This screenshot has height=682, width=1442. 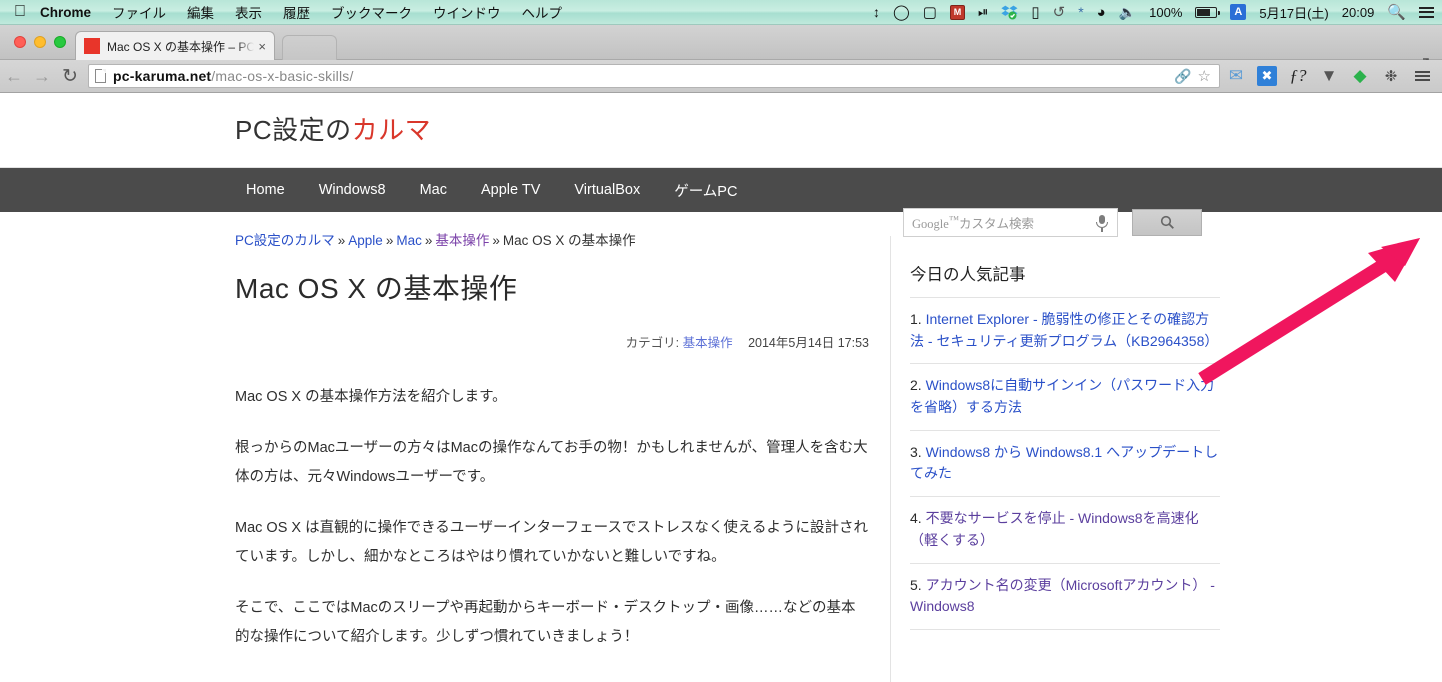 I want to click on list-item-number: 5., so click(x=916, y=584).